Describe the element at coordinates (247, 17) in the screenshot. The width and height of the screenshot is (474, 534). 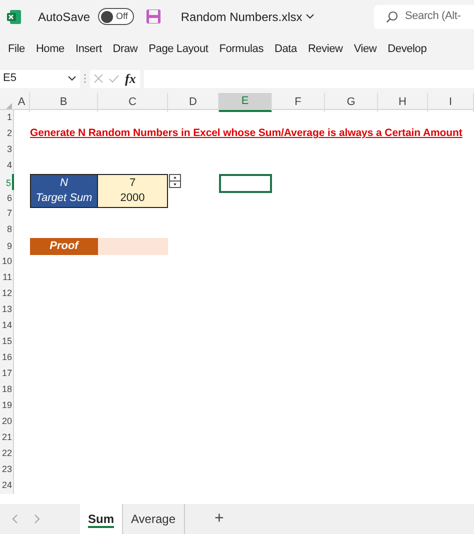
I see `file-name-dropdown: Random Numbers.xlsx` at that location.